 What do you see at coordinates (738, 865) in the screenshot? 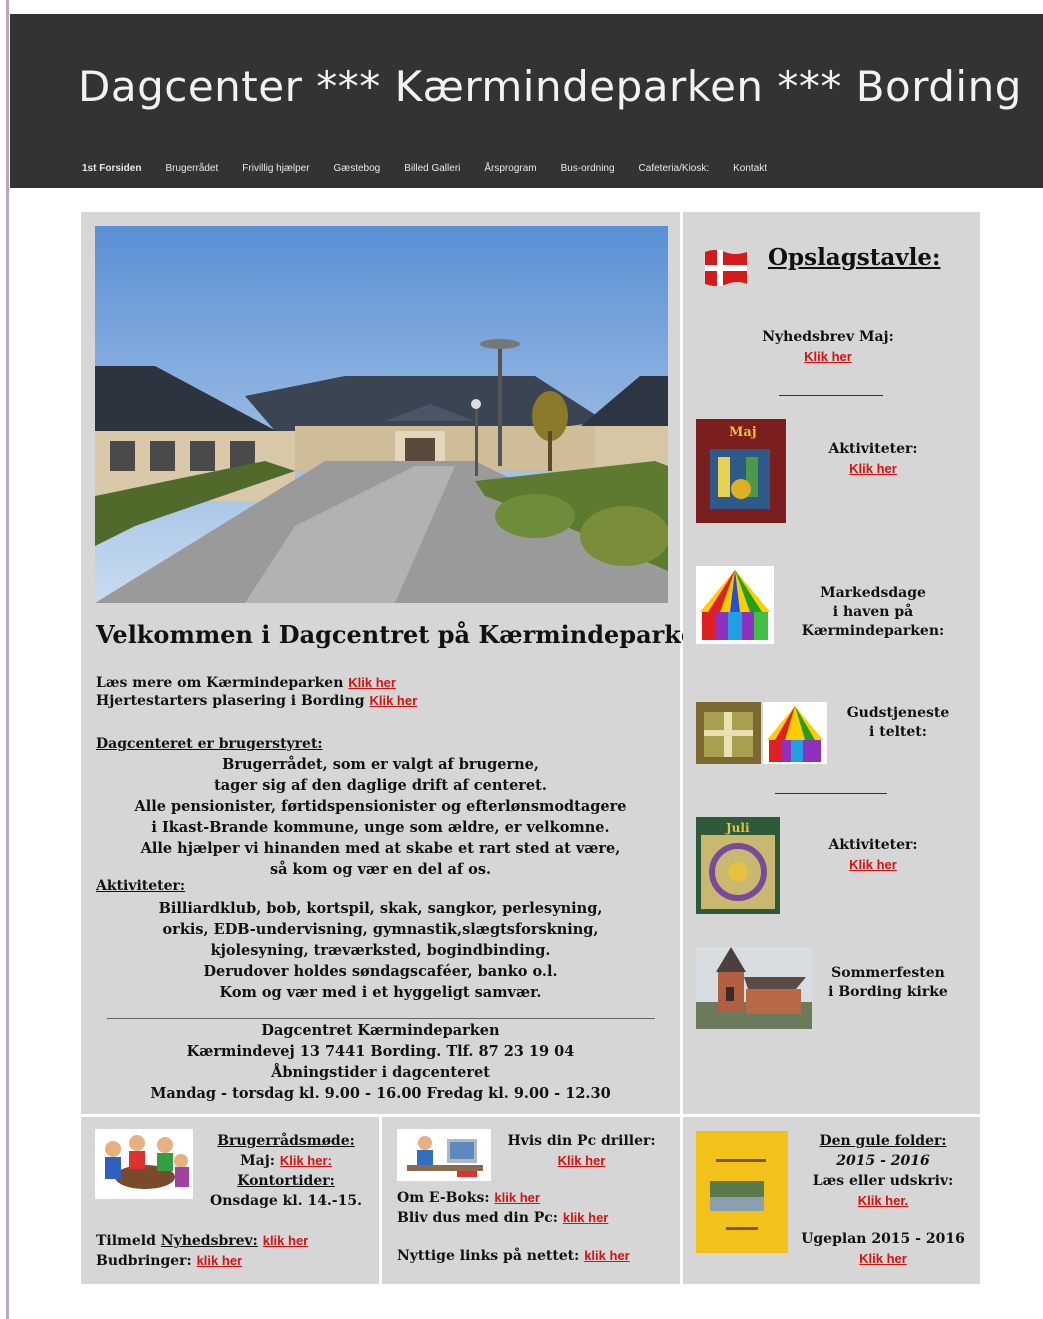
I see `activities-july-thumbnail: Juli` at bounding box center [738, 865].